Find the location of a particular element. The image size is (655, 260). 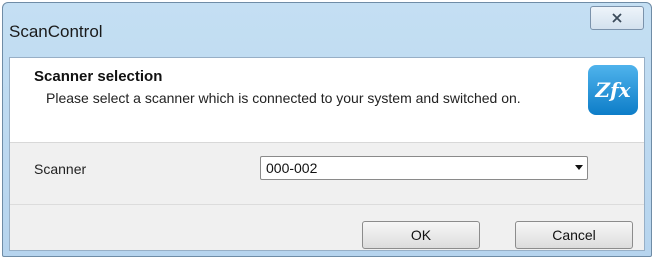

button-row-divider is located at coordinates (327, 204).